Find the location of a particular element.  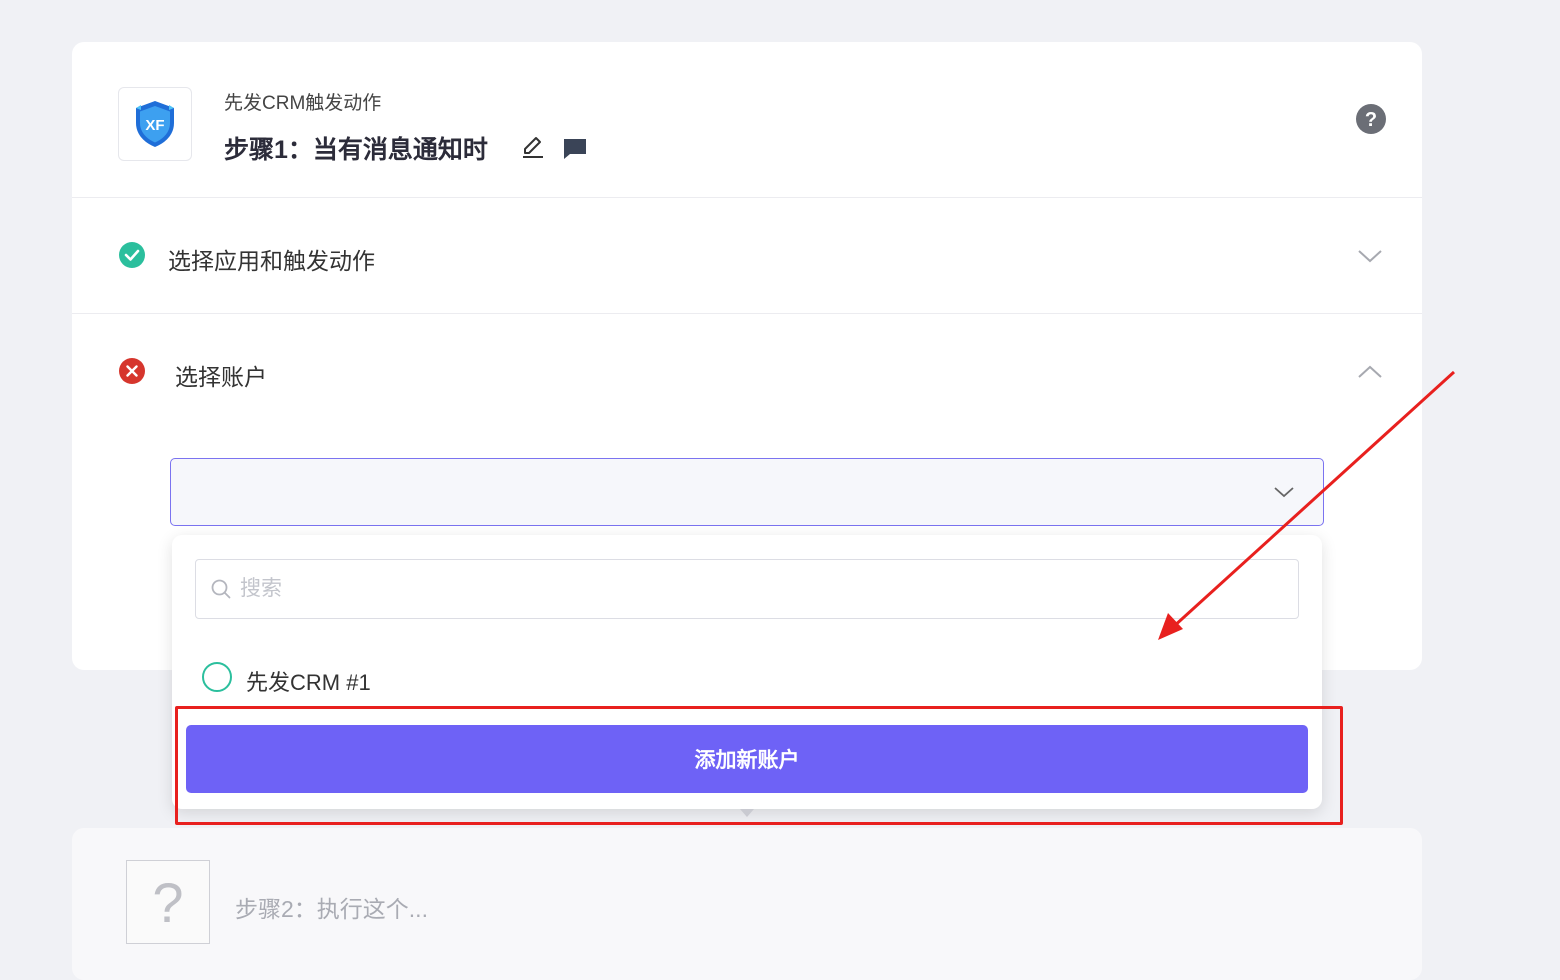

help-icon: ? is located at coordinates (1371, 119).